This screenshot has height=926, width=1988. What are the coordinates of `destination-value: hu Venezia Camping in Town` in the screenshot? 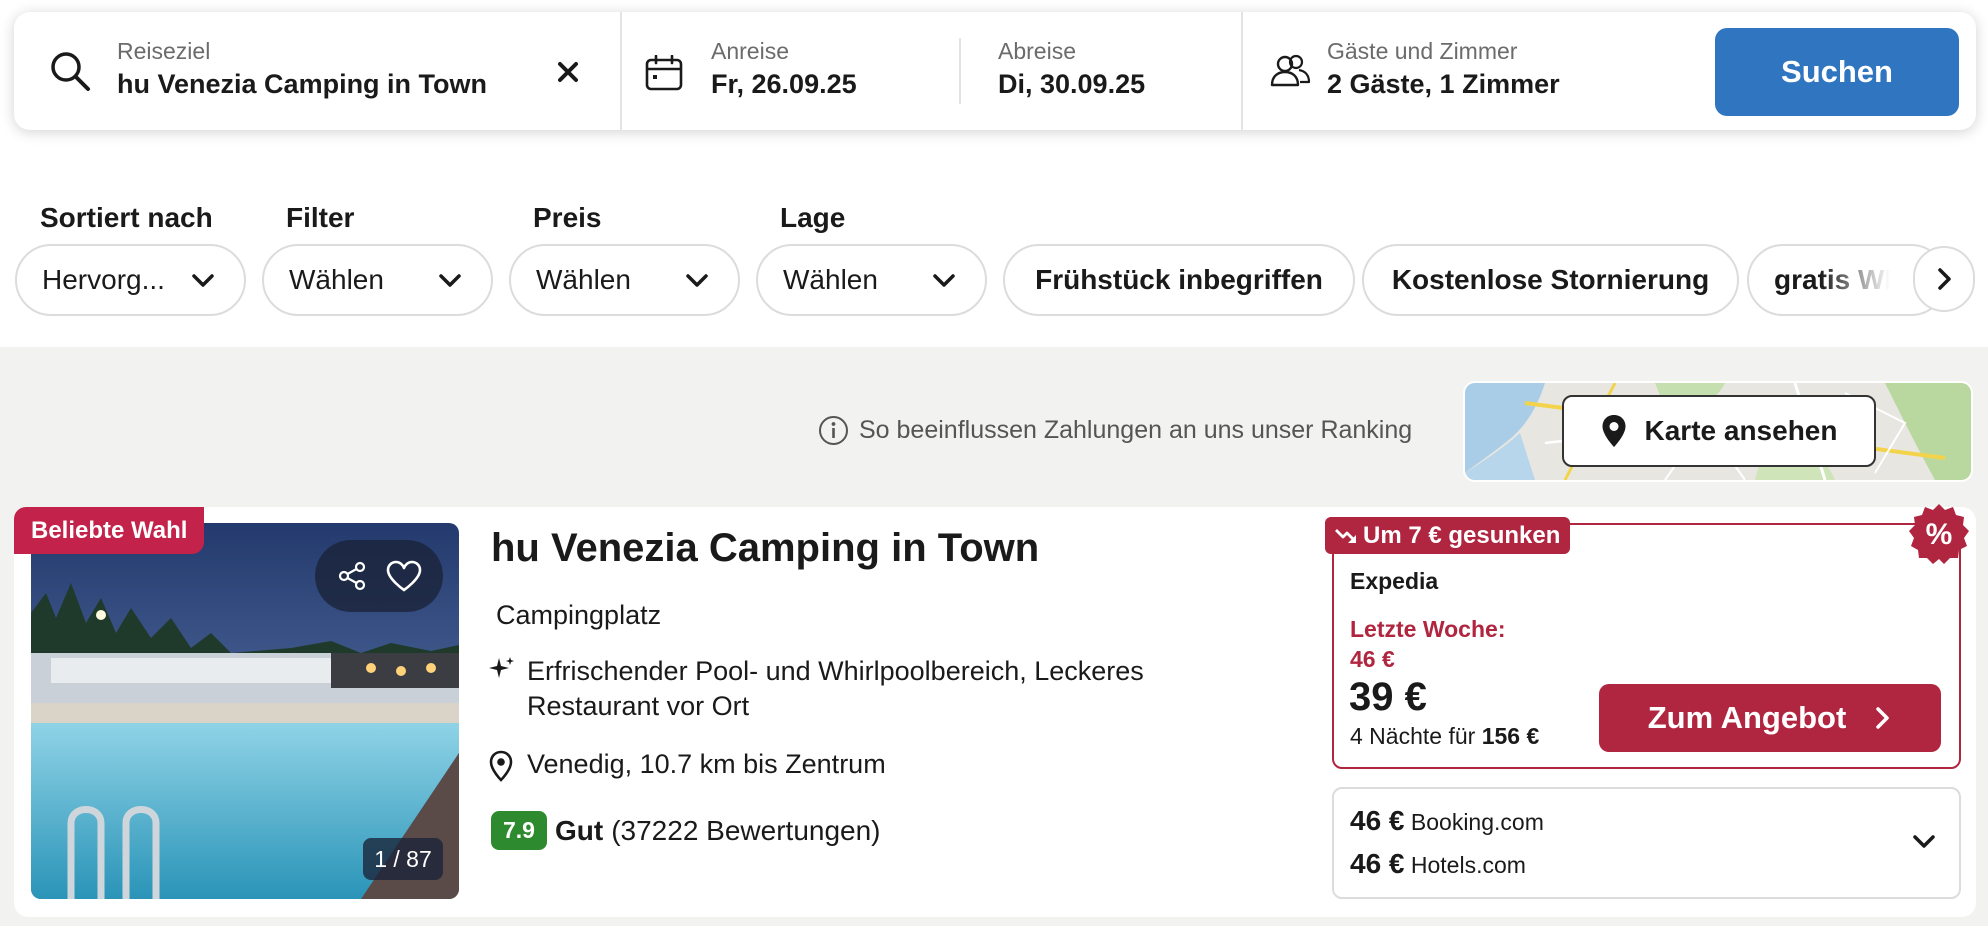 It's located at (302, 84).